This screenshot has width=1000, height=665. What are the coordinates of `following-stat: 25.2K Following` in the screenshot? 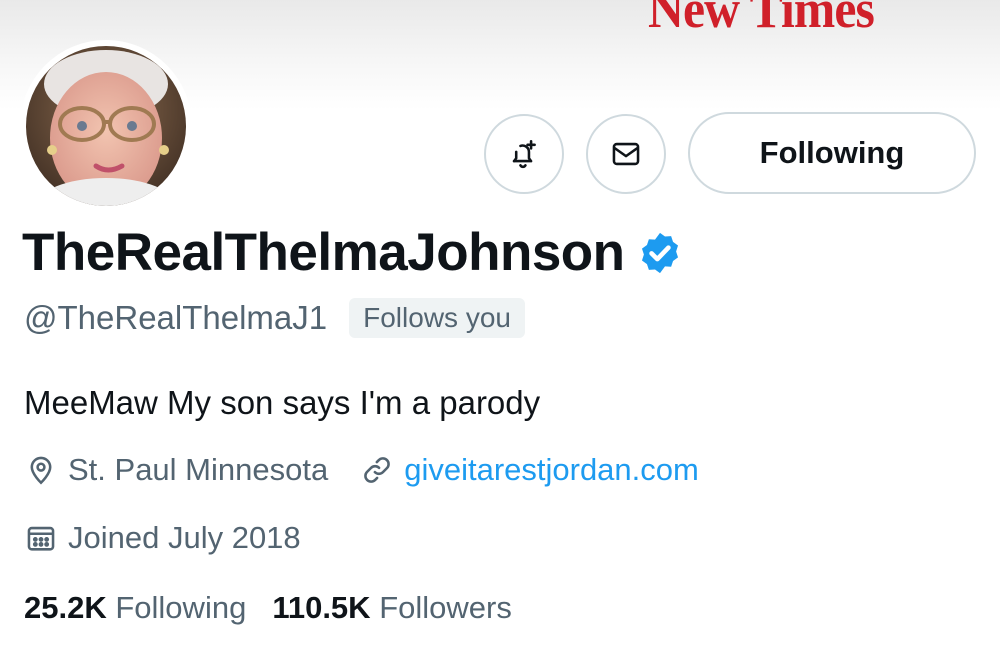 It's located at (135, 608).